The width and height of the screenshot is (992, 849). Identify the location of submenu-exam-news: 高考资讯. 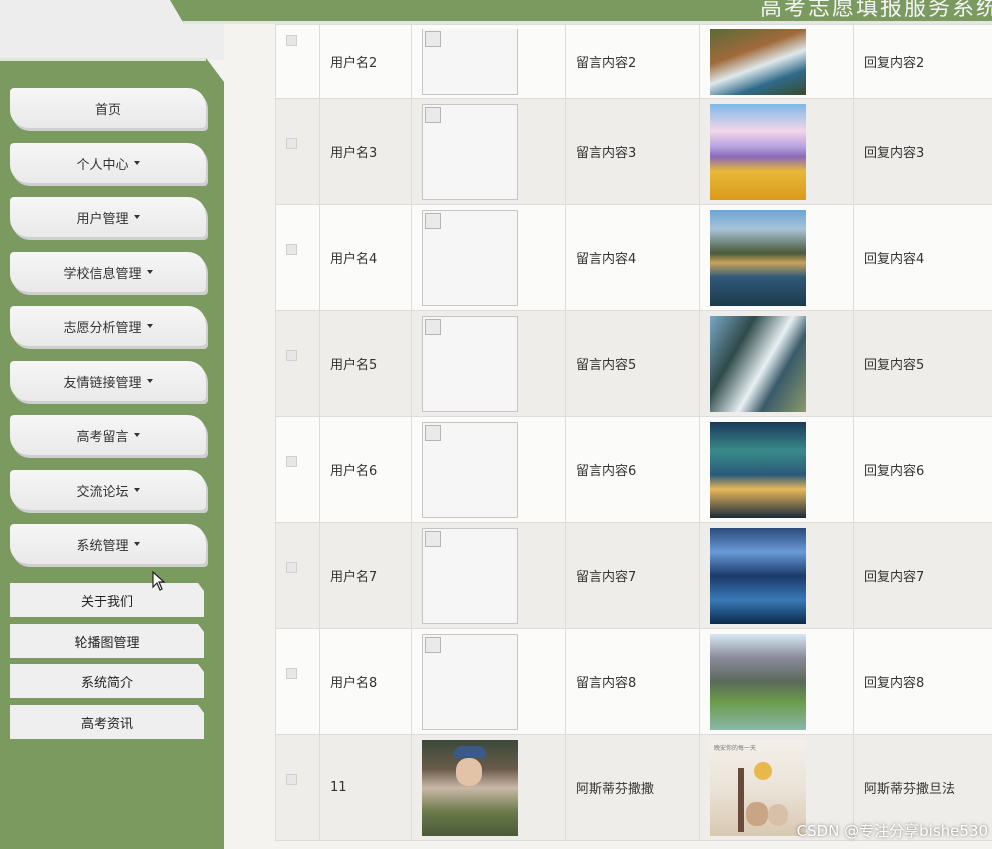
(107, 722).